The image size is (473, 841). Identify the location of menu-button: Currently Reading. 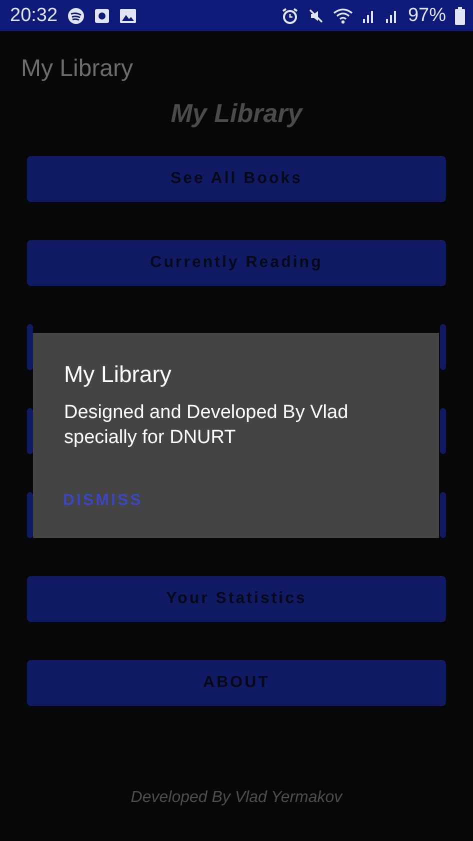
(236, 263).